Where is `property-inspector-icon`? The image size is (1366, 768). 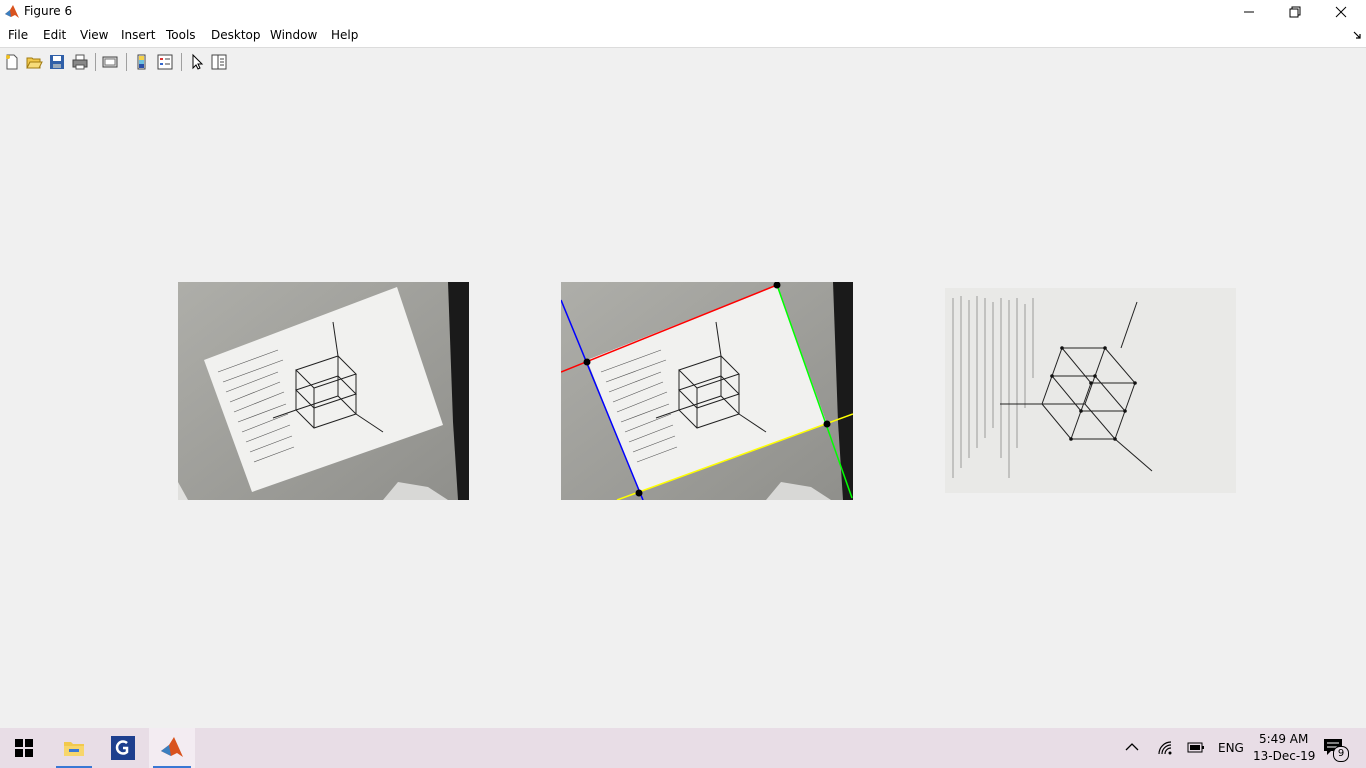
property-inspector-icon is located at coordinates (219, 62).